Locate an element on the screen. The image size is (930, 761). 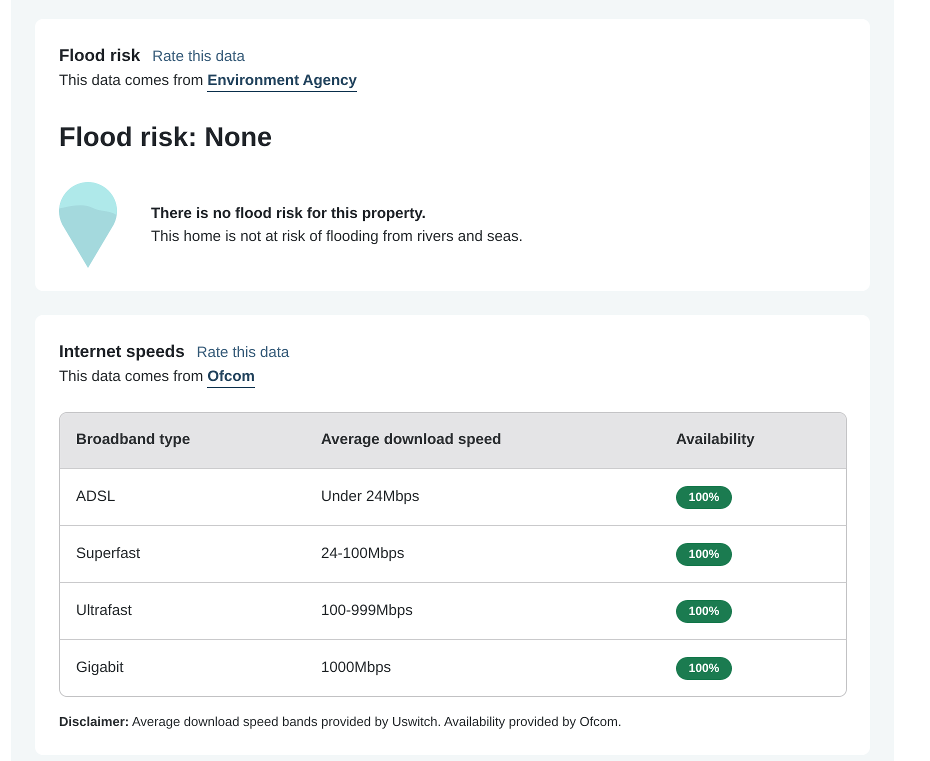
water-drop-pin-icon is located at coordinates (88, 225).